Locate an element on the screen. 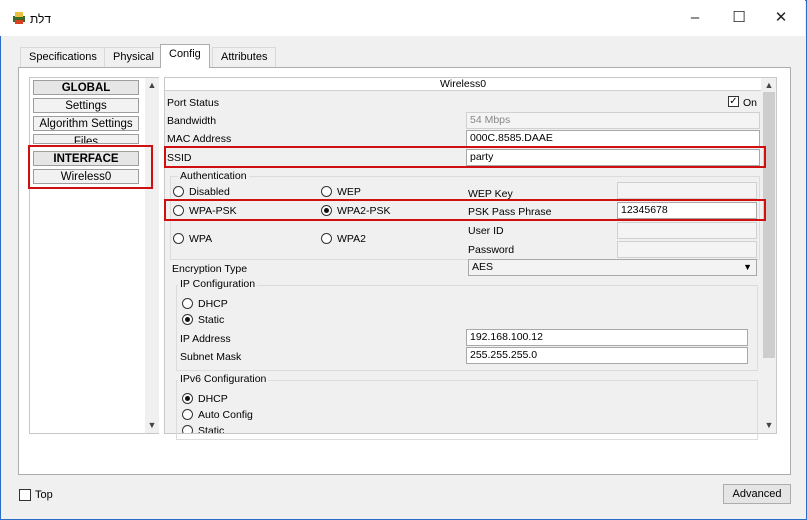 The width and height of the screenshot is (807, 520). sidebar-item-algorithm-settings: Algorithm Settings is located at coordinates (86, 123).